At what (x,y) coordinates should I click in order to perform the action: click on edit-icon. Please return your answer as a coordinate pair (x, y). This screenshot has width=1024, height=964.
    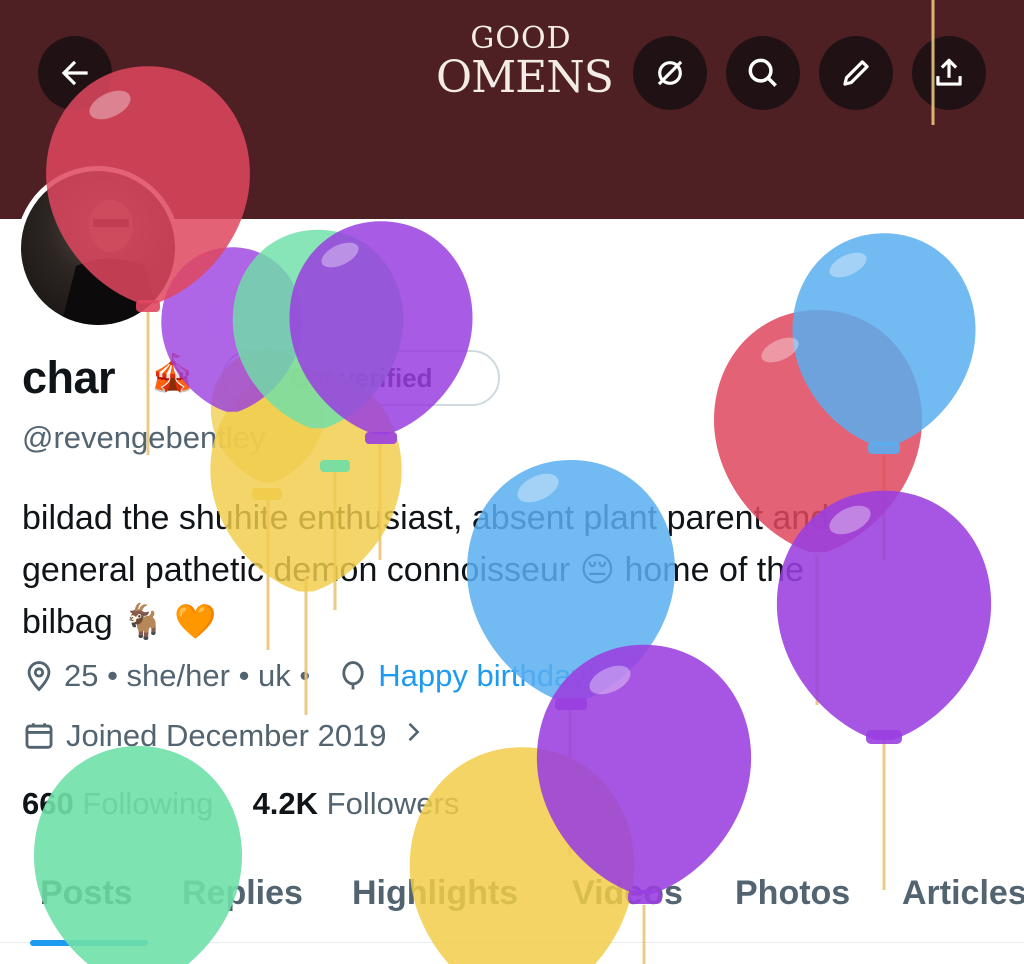
    Looking at the image, I should click on (856, 73).